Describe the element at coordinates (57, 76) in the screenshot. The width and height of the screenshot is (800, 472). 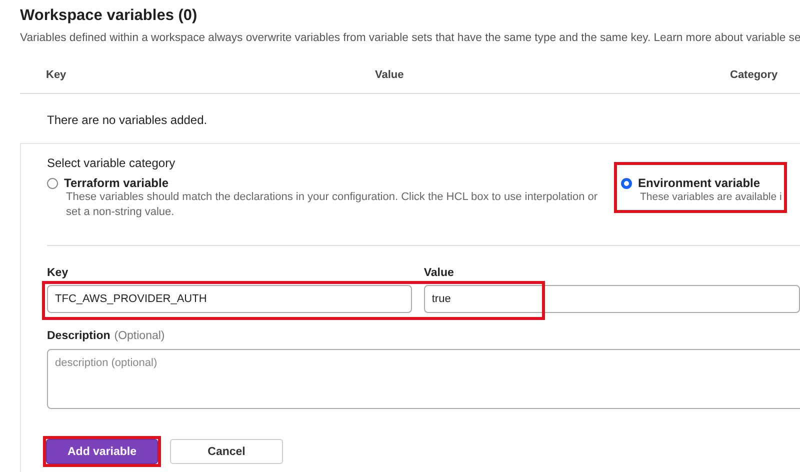
I see `column-header: Key` at that location.